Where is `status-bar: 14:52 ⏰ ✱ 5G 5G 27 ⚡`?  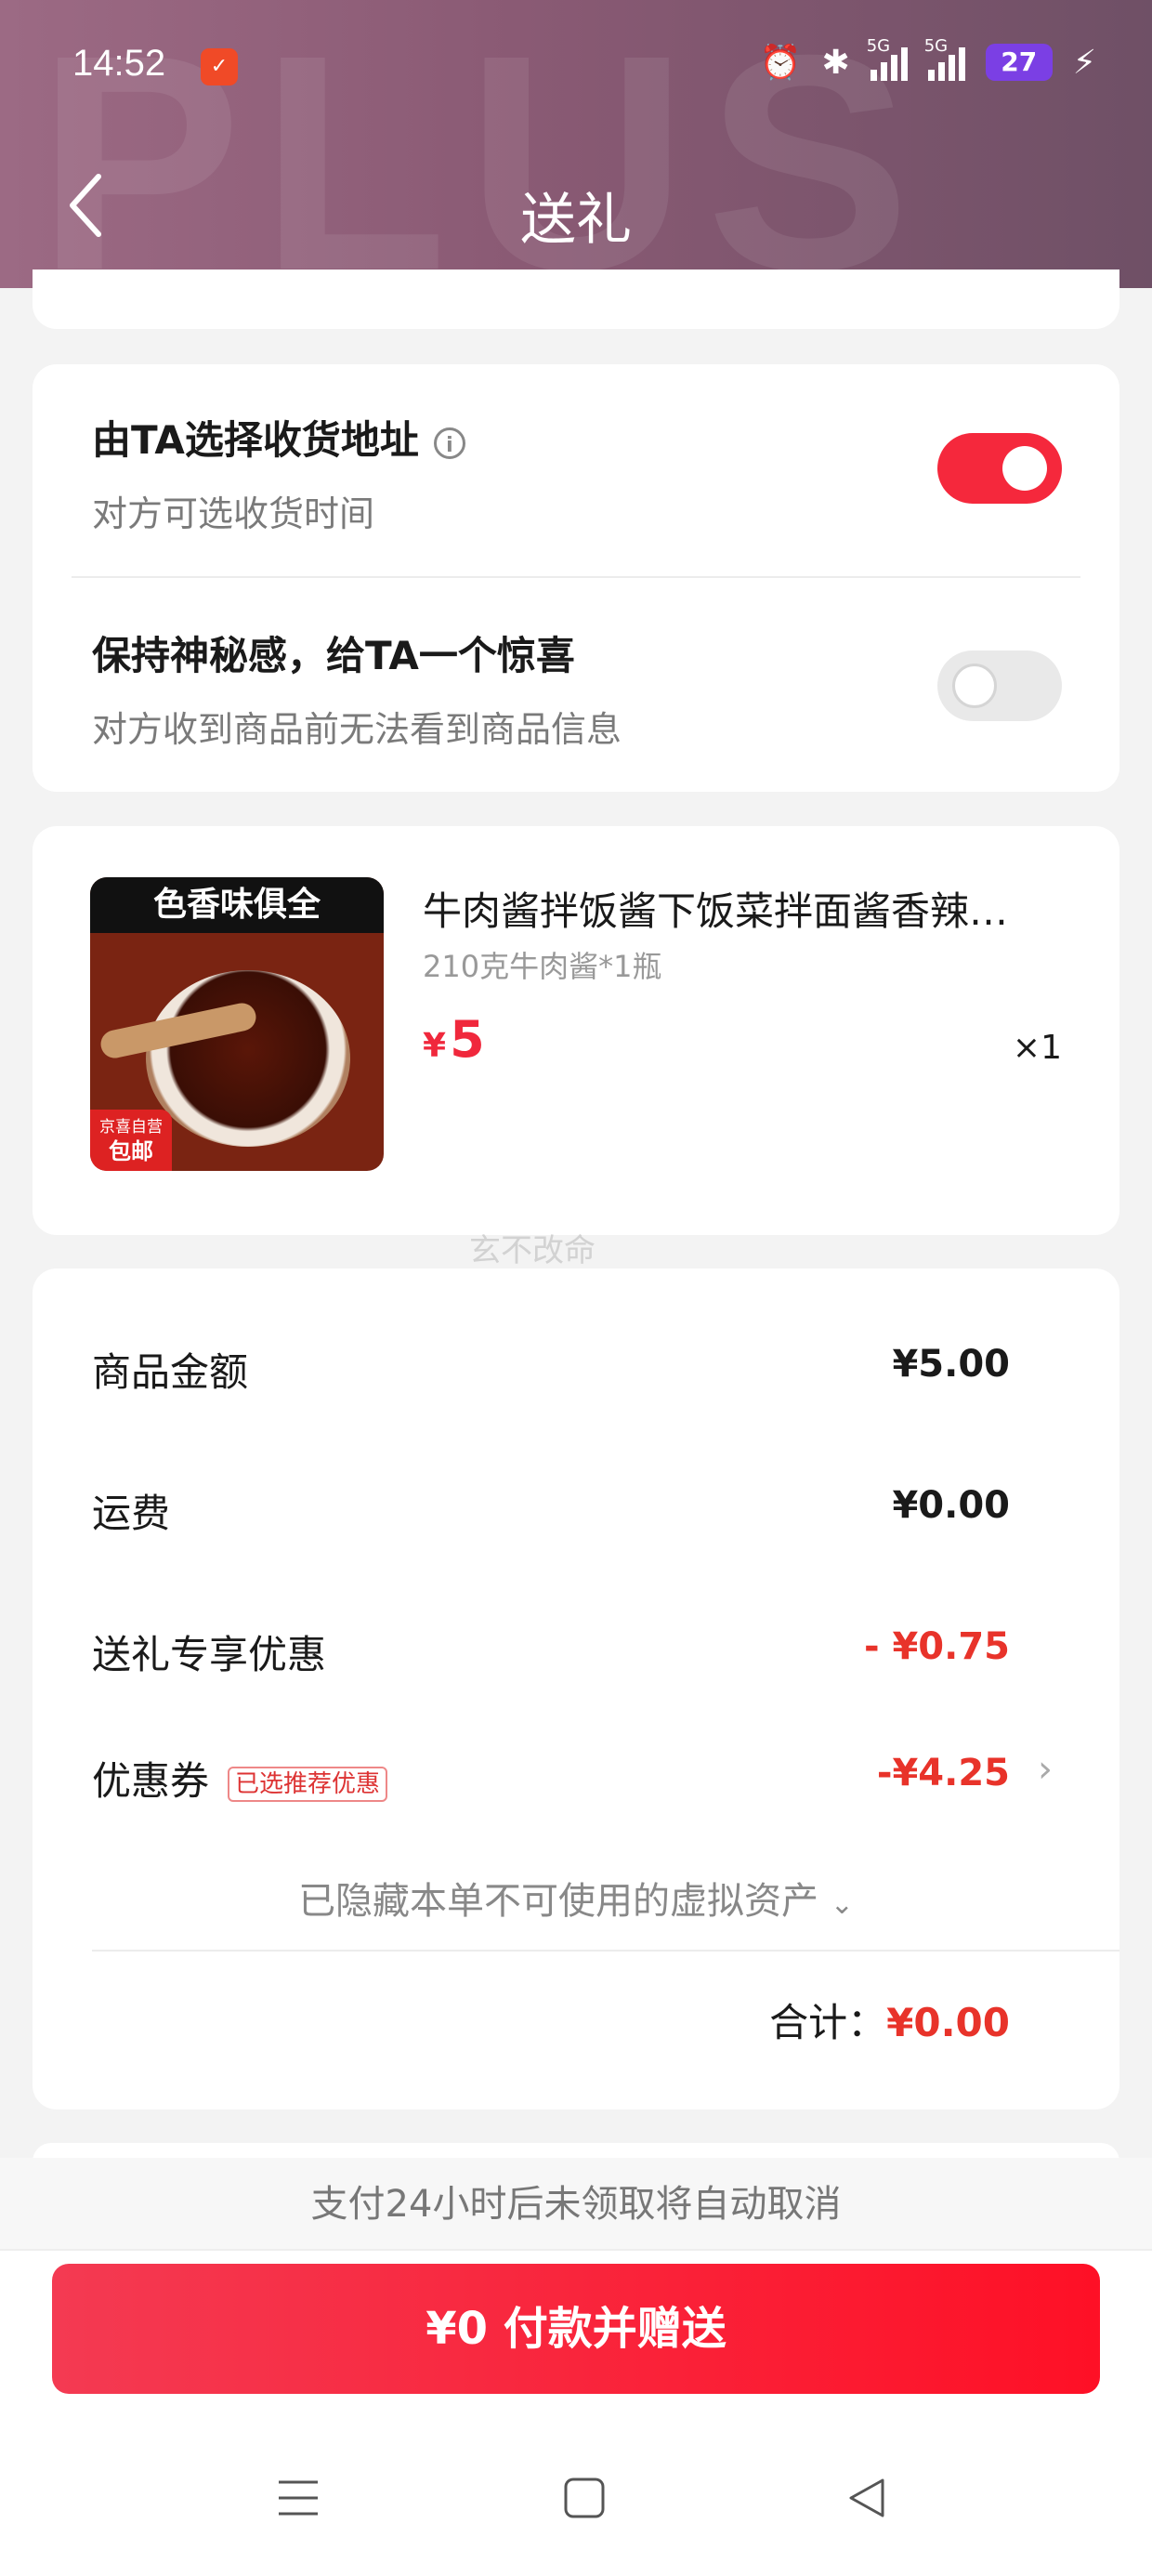
status-bar: 14:52 ⏰ ✱ 5G 5G 27 ⚡ is located at coordinates (576, 69).